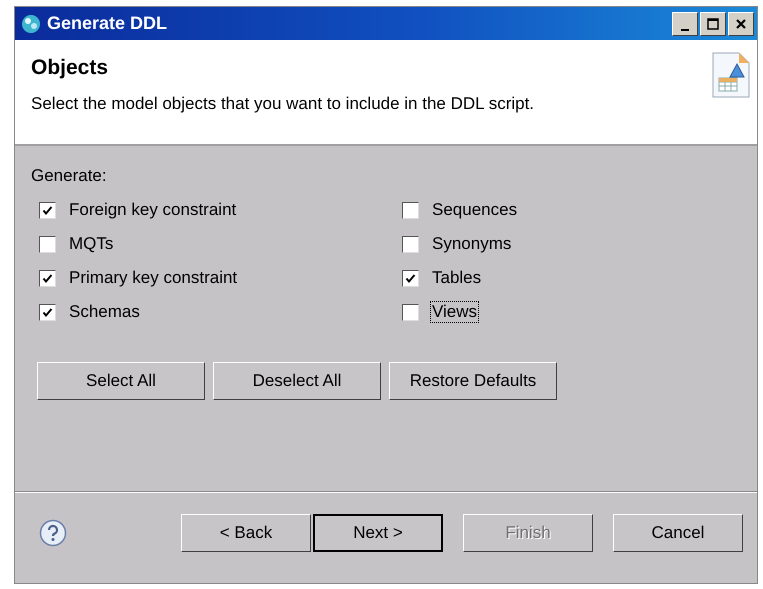 The width and height of the screenshot is (763, 589). I want to click on globe-icon, so click(31, 24).